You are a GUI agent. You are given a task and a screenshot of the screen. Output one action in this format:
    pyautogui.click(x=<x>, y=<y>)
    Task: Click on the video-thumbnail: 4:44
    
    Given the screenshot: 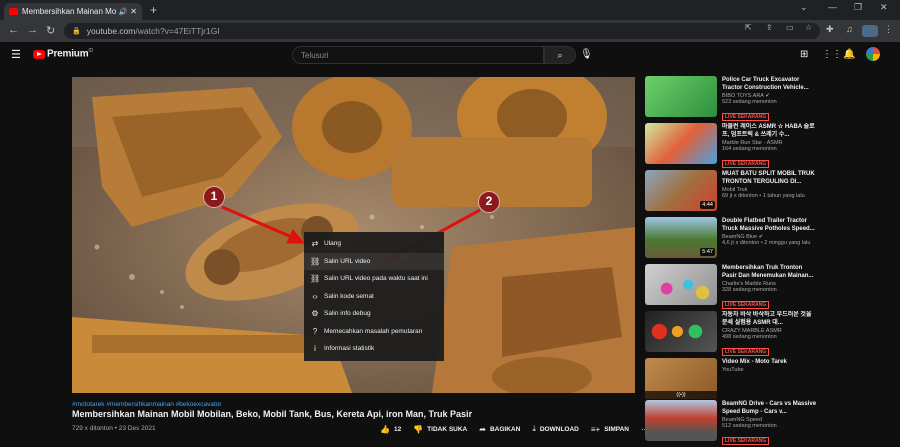 What is the action you would take?
    pyautogui.click(x=681, y=190)
    